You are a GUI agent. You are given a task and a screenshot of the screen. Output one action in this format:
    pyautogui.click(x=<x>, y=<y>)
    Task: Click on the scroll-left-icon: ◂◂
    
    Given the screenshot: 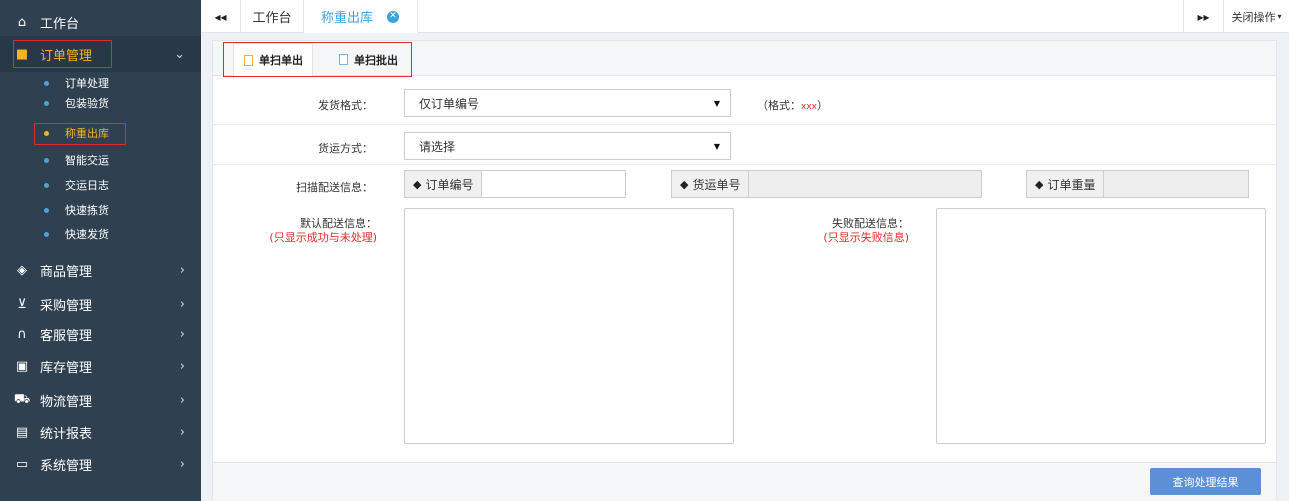 What is the action you would take?
    pyautogui.click(x=221, y=16)
    